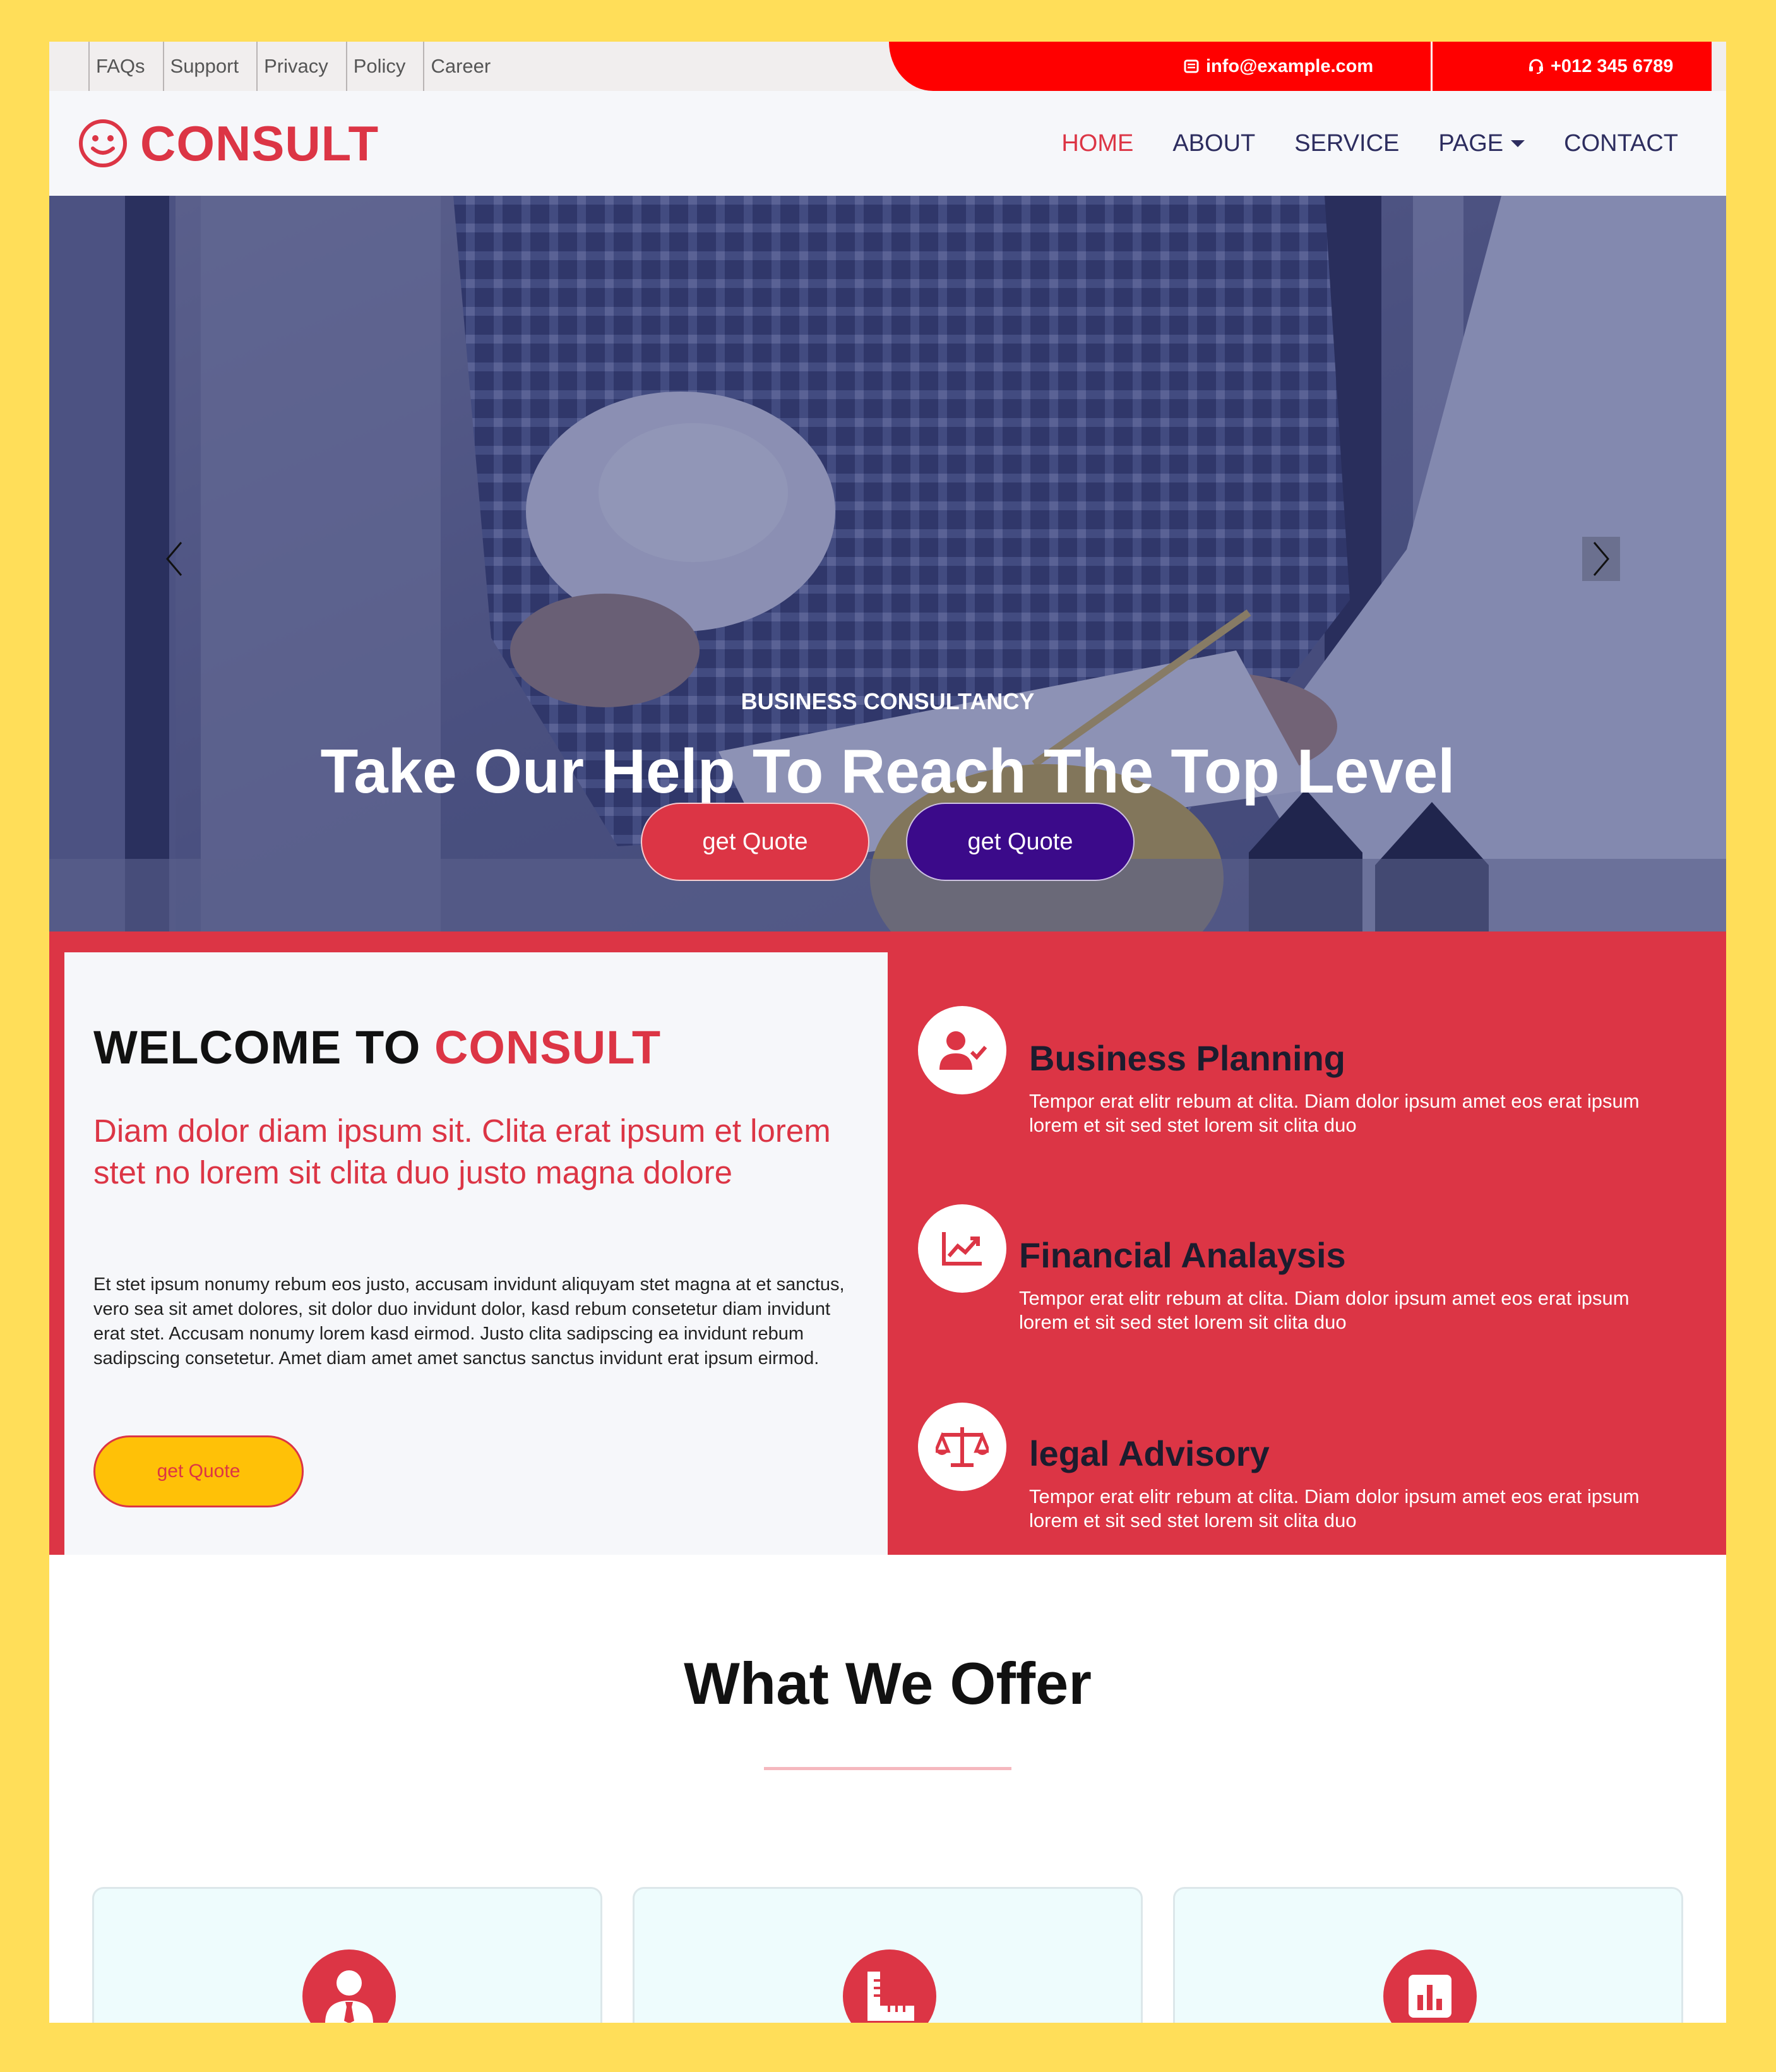 Image resolution: width=1776 pixels, height=2072 pixels. What do you see at coordinates (1187, 1058) in the screenshot?
I see `service-title: Business Planning` at bounding box center [1187, 1058].